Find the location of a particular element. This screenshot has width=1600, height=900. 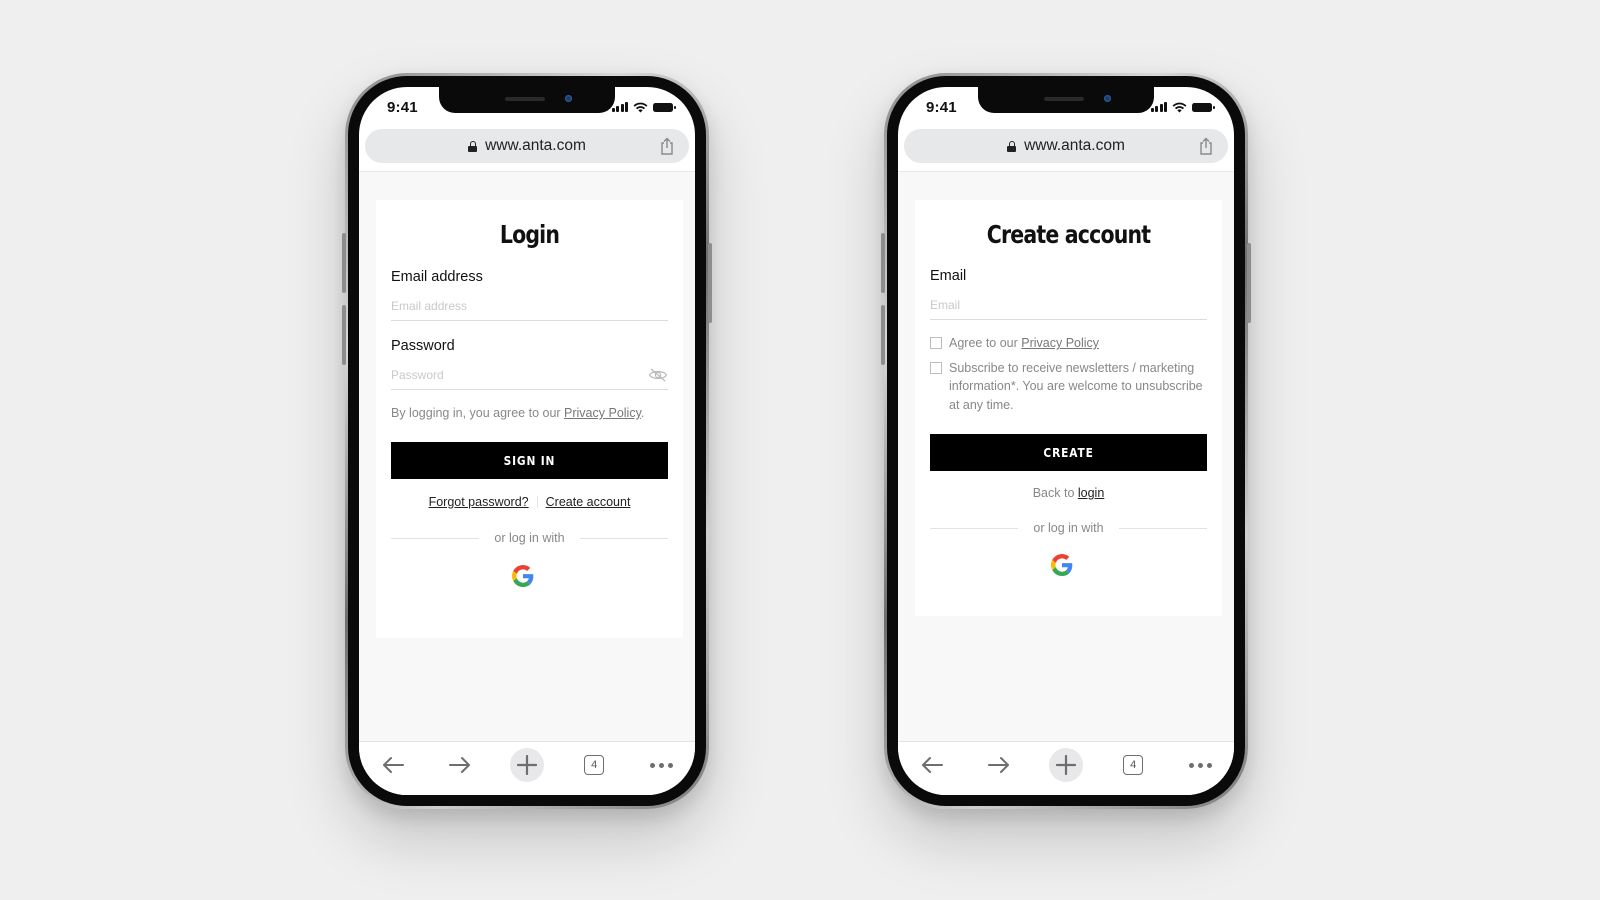

privacy-consent-checkbox is located at coordinates (936, 343).